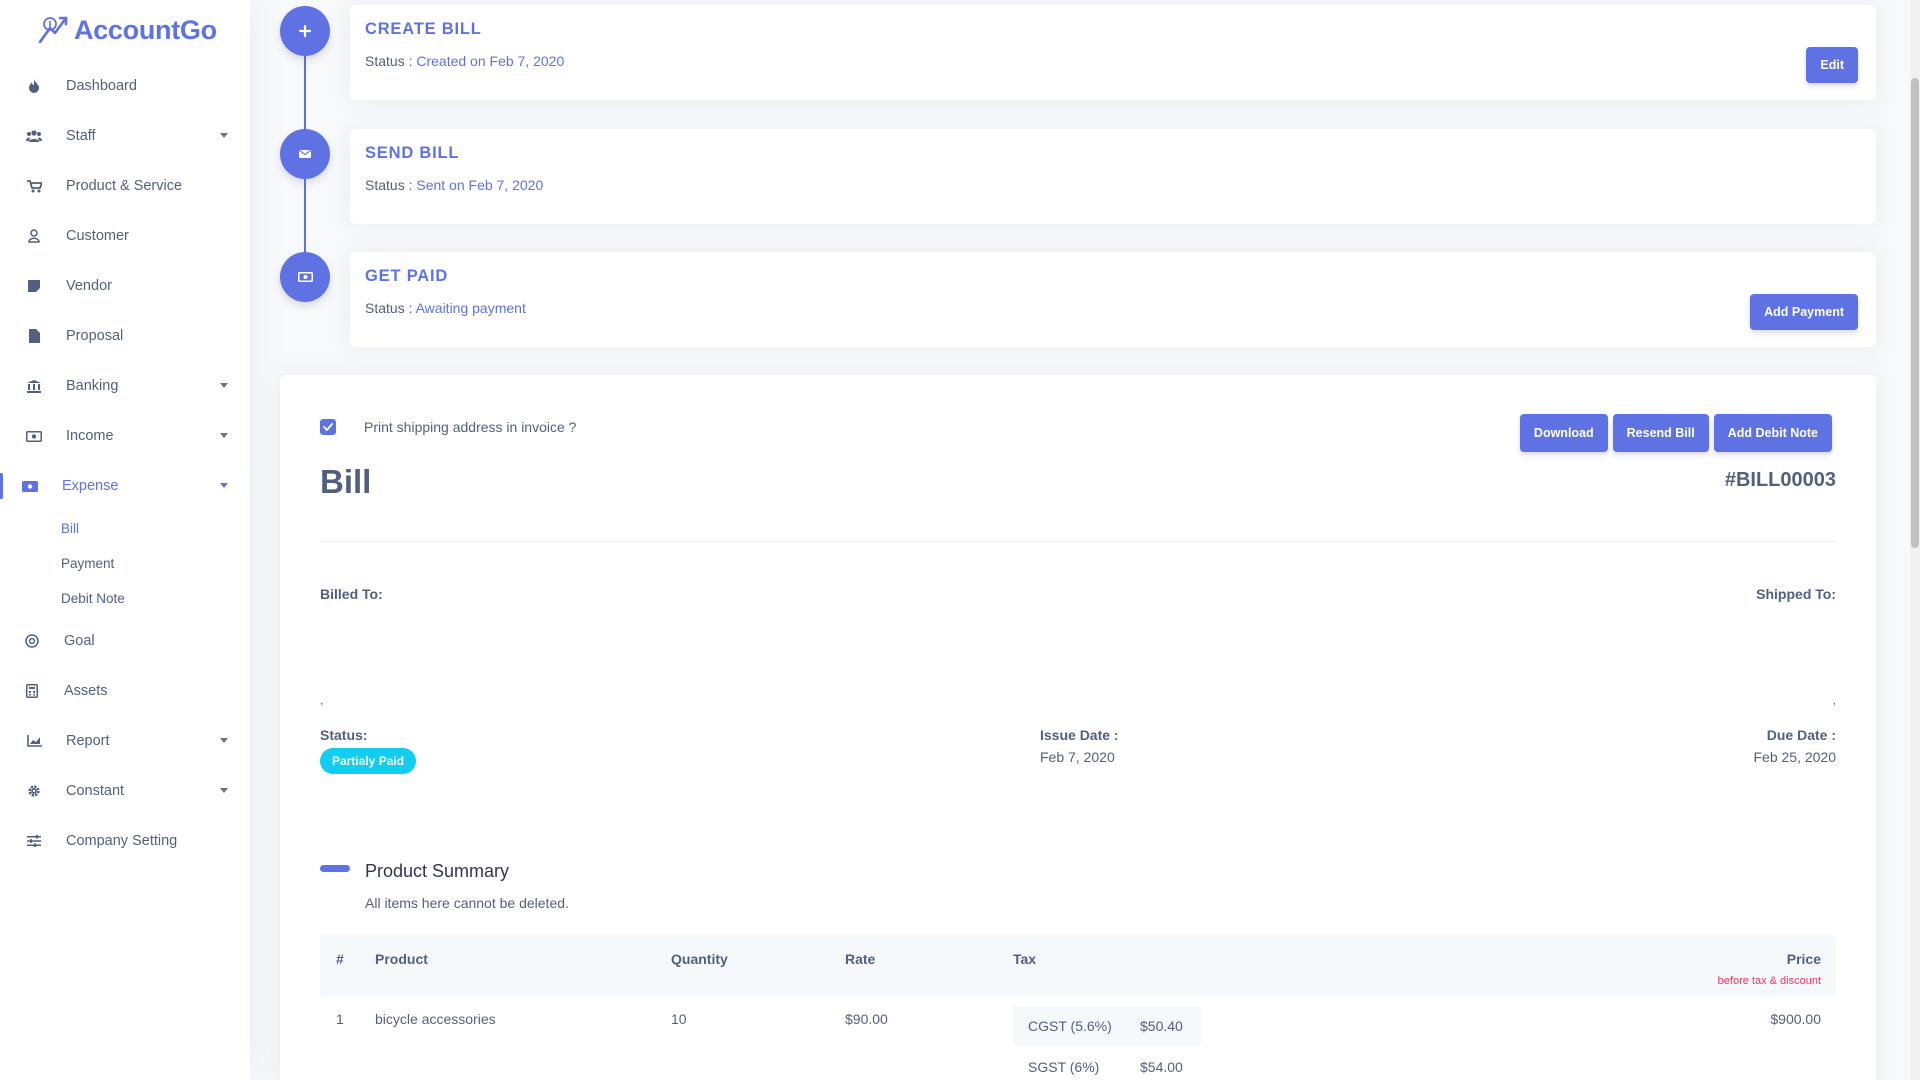 The width and height of the screenshot is (1920, 1080). Describe the element at coordinates (1064, 1067) in the screenshot. I see `tax-name: SGST (6%)` at that location.